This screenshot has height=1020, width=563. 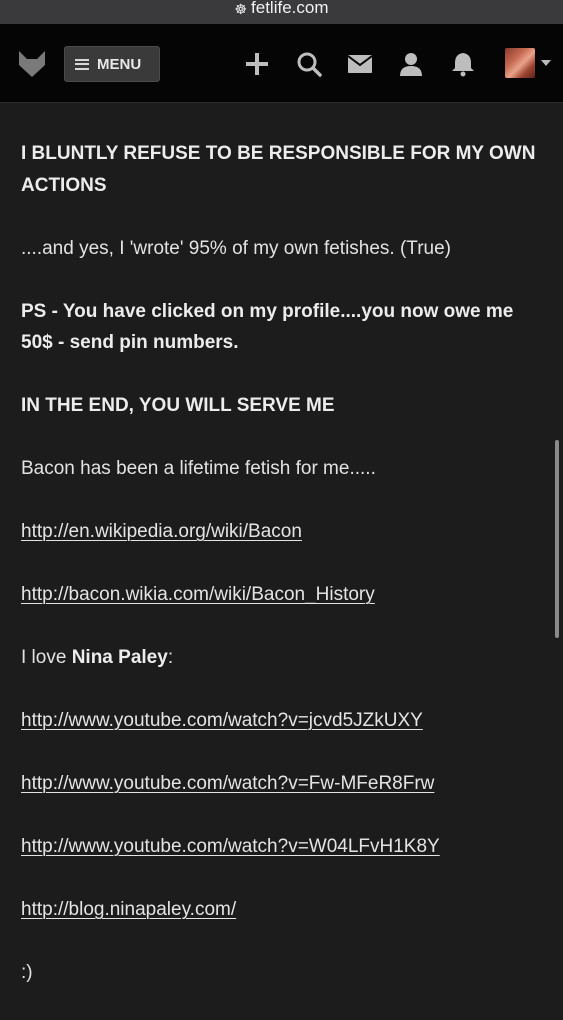 What do you see at coordinates (281, 63) in the screenshot?
I see `top-navigation: MENU` at bounding box center [281, 63].